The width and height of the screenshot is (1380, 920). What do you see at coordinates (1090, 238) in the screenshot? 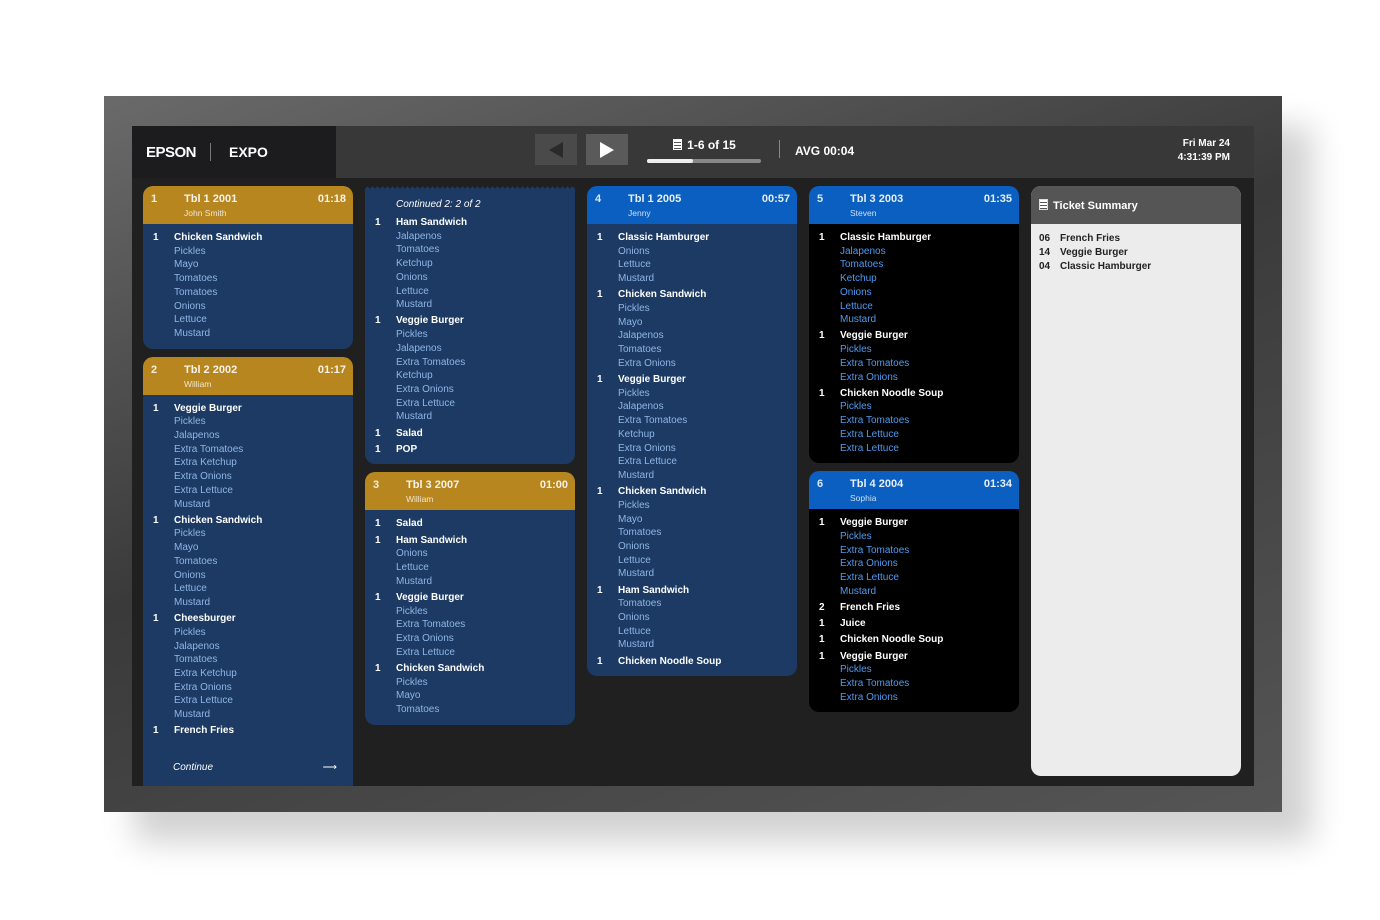
I see `summary-item-name: French Fries` at bounding box center [1090, 238].